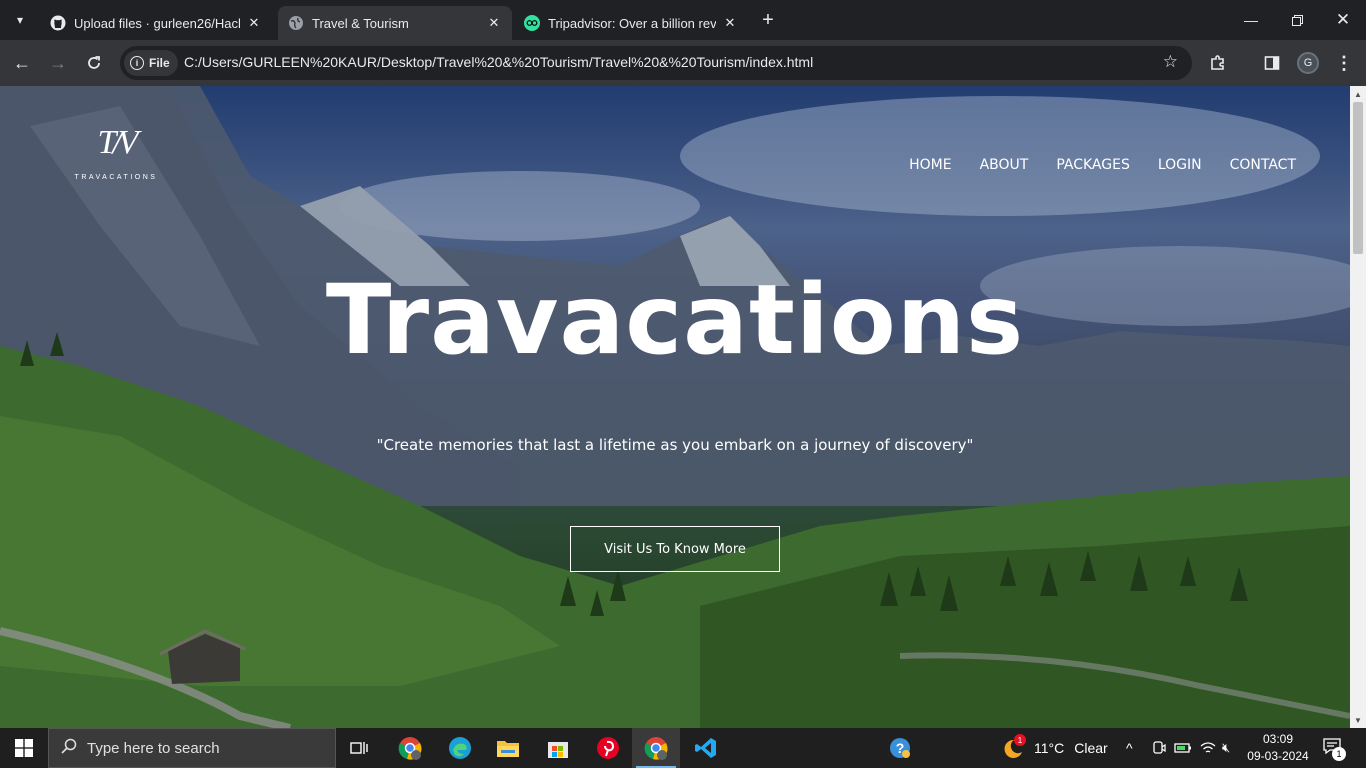 The width and height of the screenshot is (1366, 768). What do you see at coordinates (159, 63) in the screenshot?
I see `file-label: File` at bounding box center [159, 63].